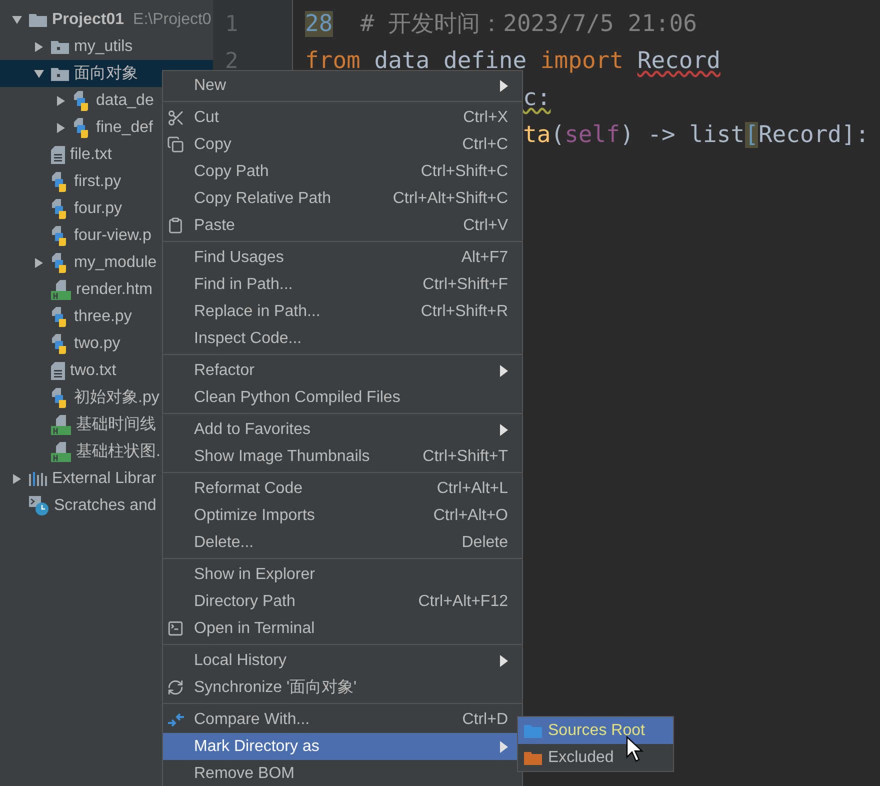 Image resolution: width=880 pixels, height=786 pixels. Describe the element at coordinates (38, 479) in the screenshot. I see `libraries-icon` at that location.